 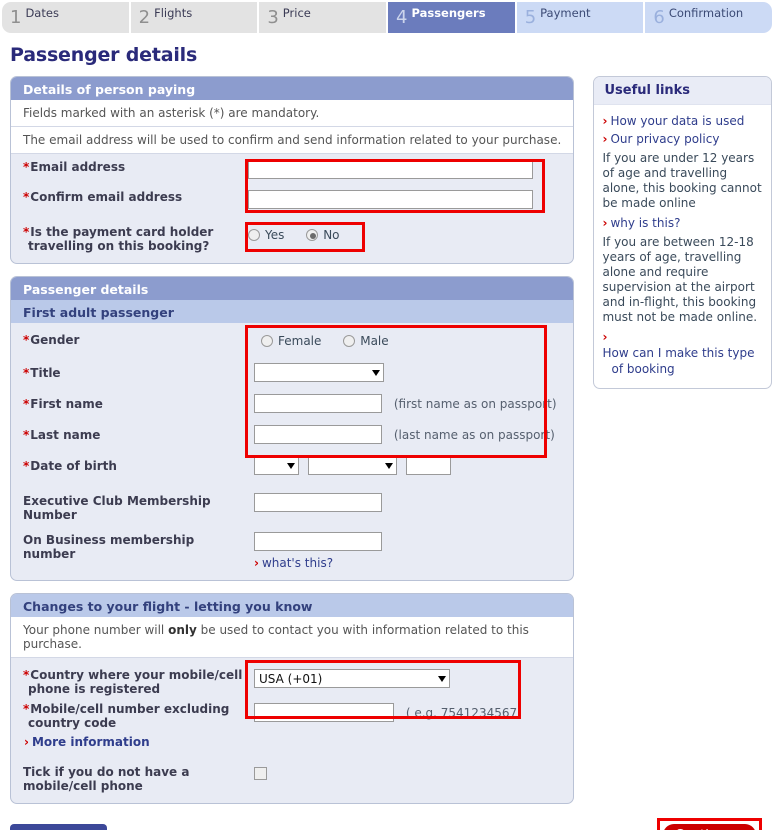 I want to click on step-passengers: 4 Passengers, so click(x=452, y=17).